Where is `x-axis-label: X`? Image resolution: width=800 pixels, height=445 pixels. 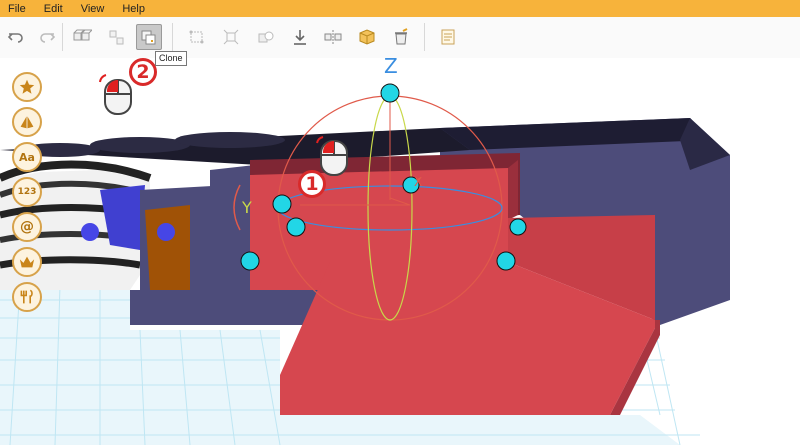
x-axis-label: X is located at coordinates (418, 182).